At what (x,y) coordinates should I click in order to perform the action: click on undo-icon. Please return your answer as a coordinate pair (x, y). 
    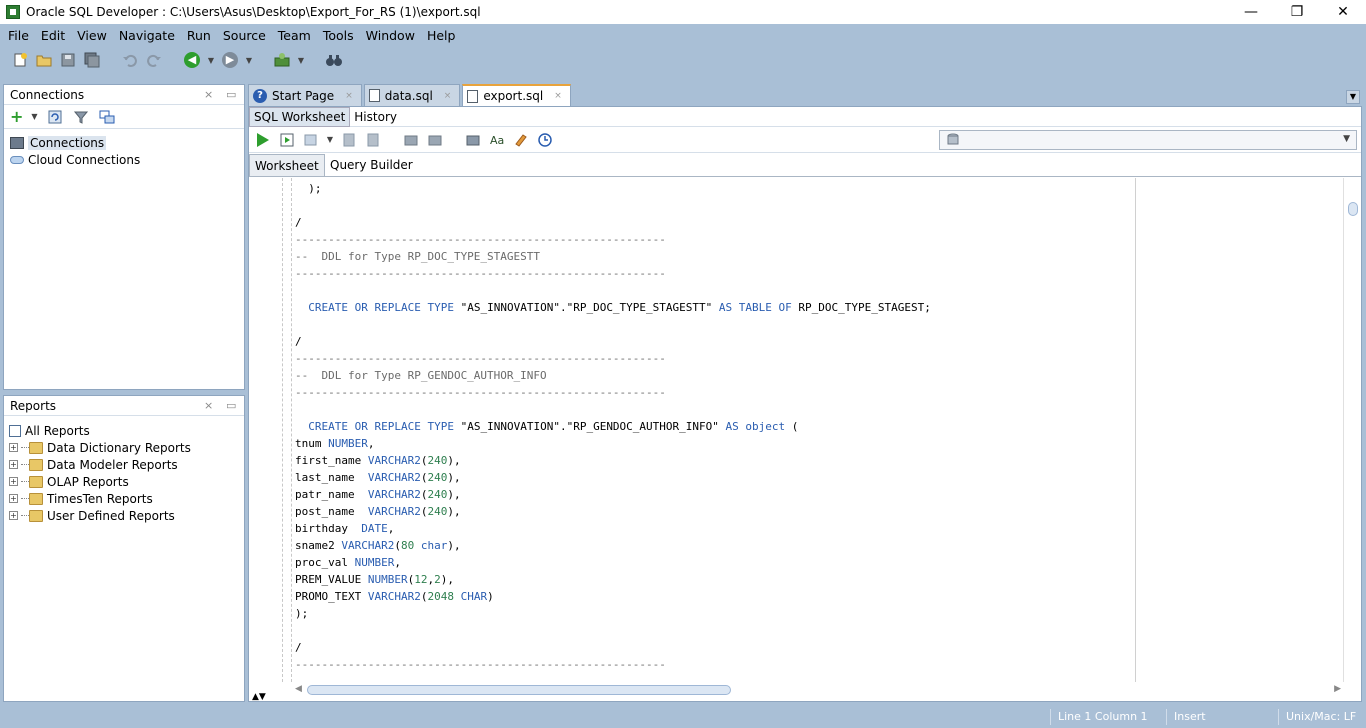
    Looking at the image, I should click on (130, 60).